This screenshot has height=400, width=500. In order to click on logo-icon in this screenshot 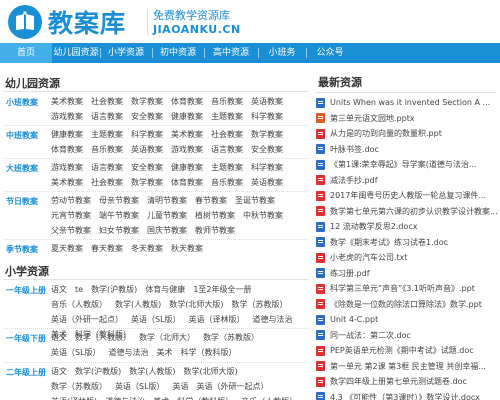, I will do `click(25, 22)`.